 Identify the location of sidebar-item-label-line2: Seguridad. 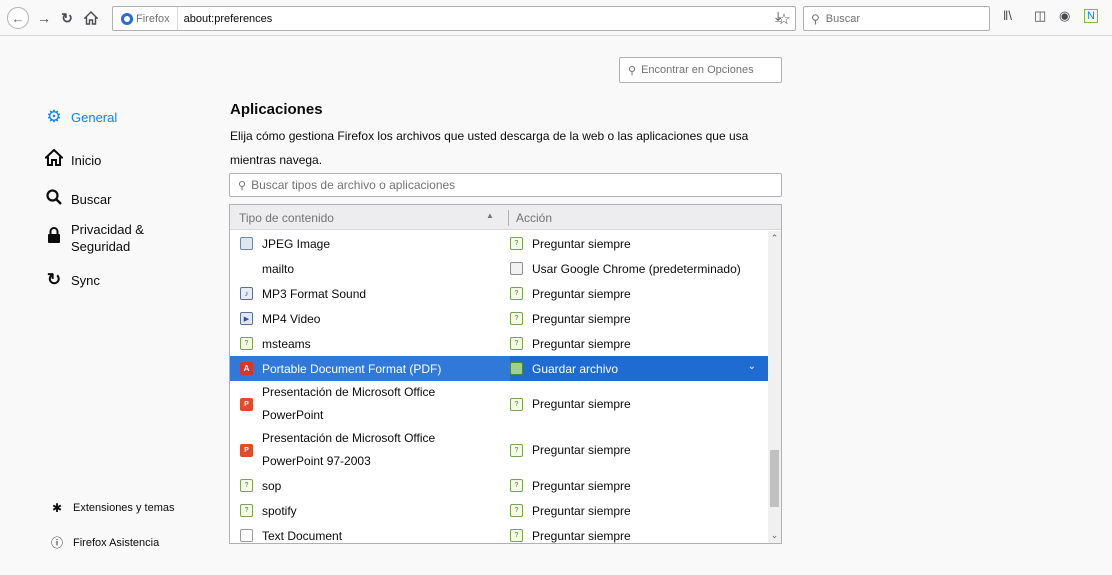
(101, 246).